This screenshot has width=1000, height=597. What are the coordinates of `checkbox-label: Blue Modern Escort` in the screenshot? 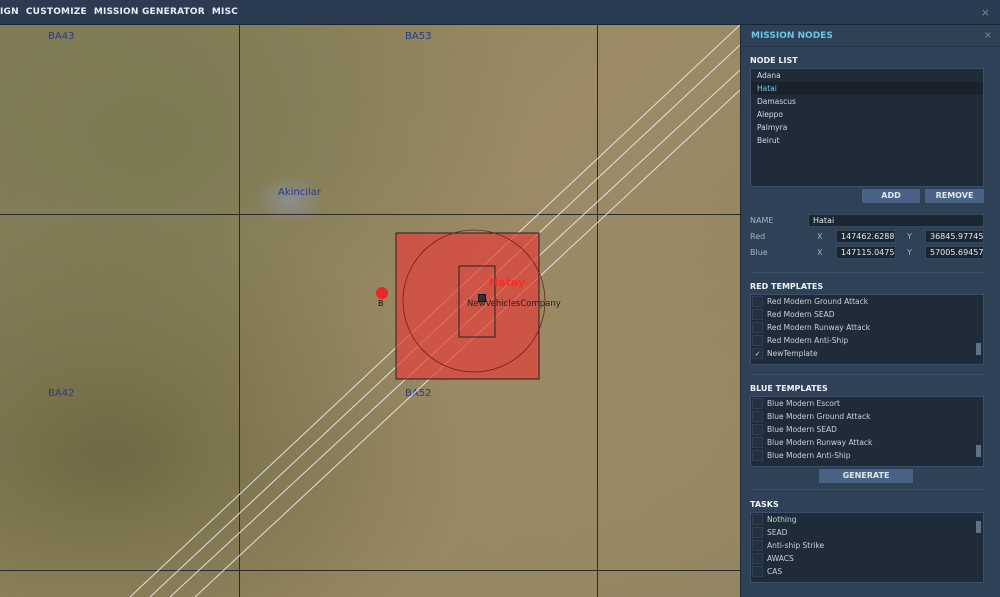 It's located at (803, 403).